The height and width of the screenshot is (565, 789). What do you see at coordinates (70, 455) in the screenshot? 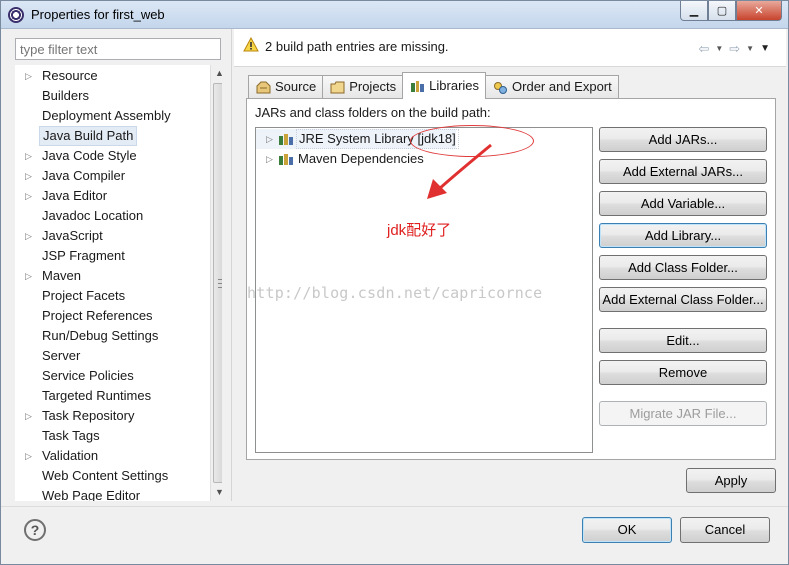
I see `tree-item-label: Validation` at bounding box center [70, 455].